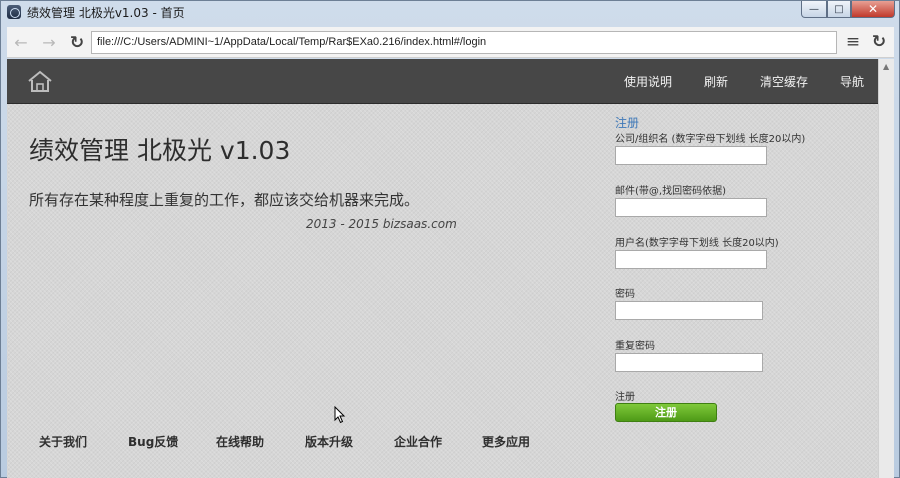 This screenshot has height=478, width=900. Describe the element at coordinates (625, 397) in the screenshot. I see `submit-caption: 注册` at that location.